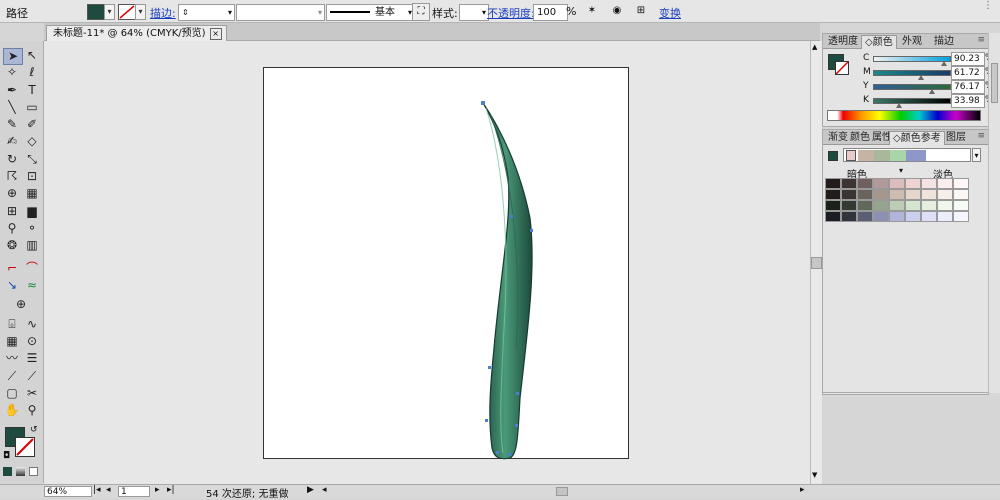 The height and width of the screenshot is (500, 1000). I want to click on transform-link: 变换, so click(670, 13).